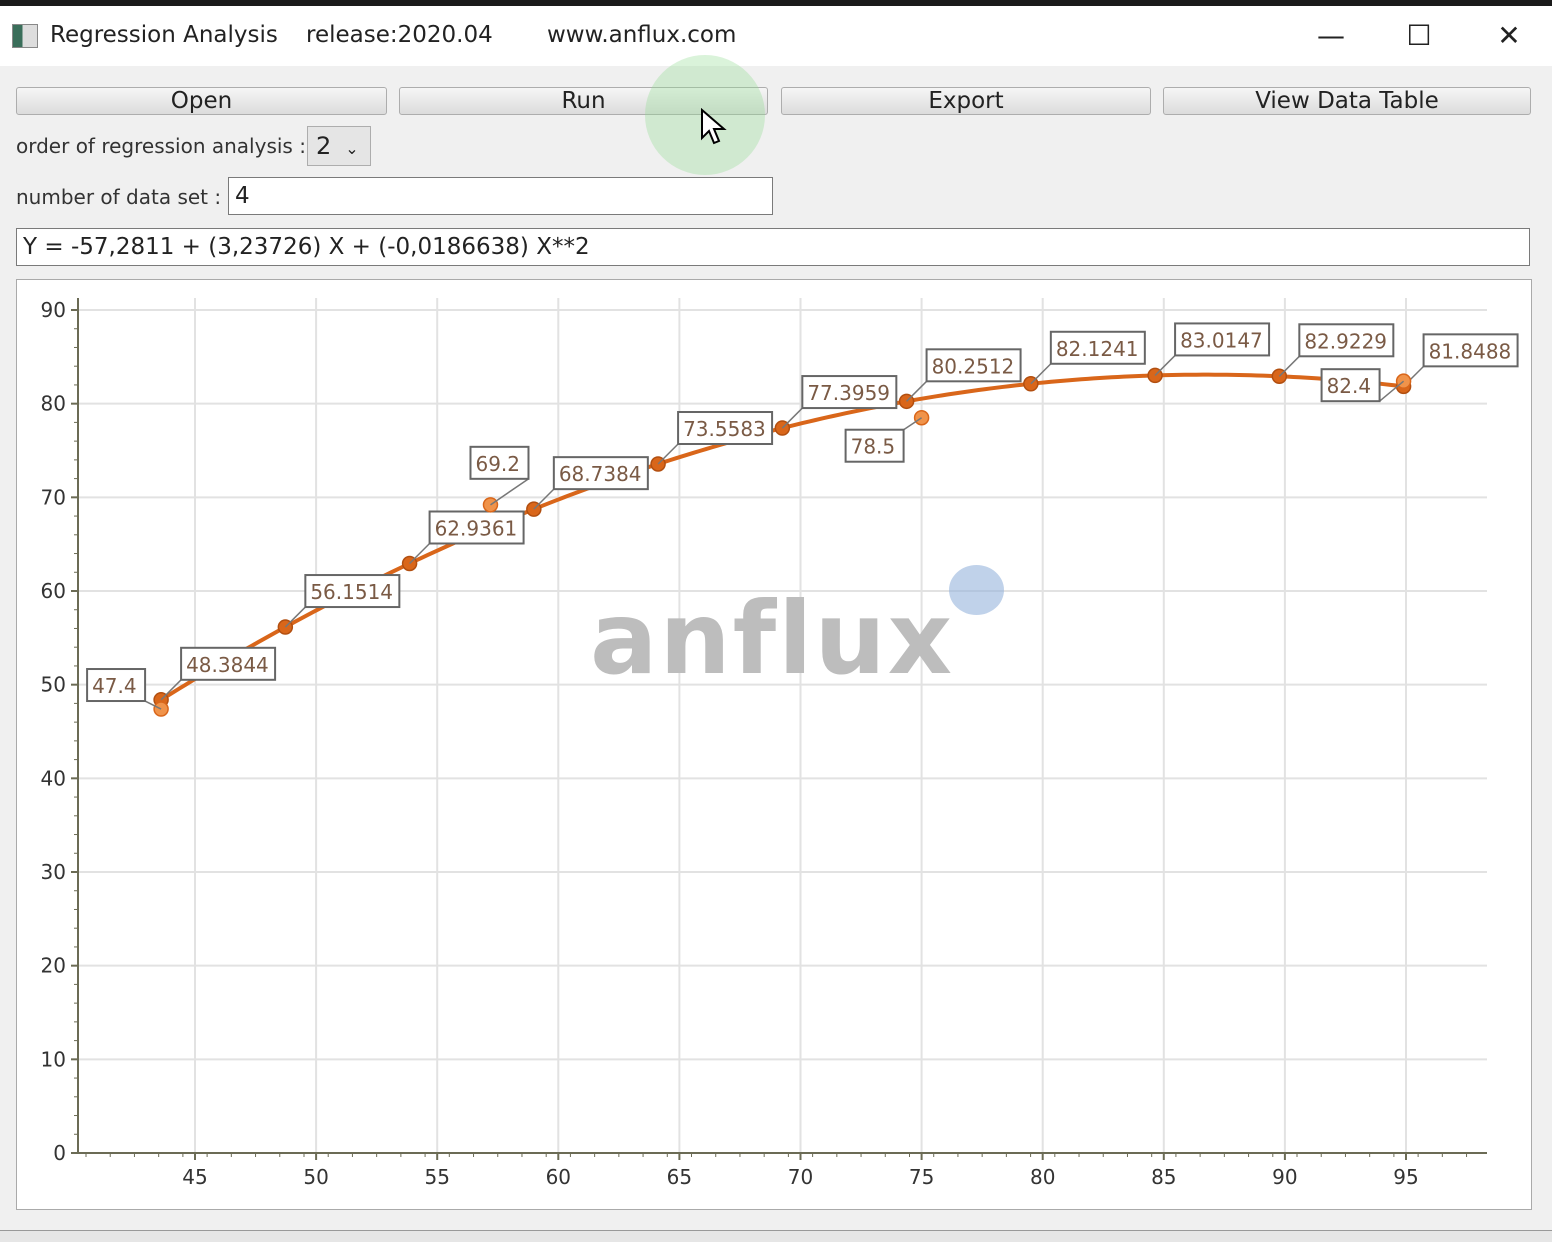 Image resolution: width=1552 pixels, height=1242 pixels. Describe the element at coordinates (1331, 36) in the screenshot. I see `minimize-icon: —` at that location.